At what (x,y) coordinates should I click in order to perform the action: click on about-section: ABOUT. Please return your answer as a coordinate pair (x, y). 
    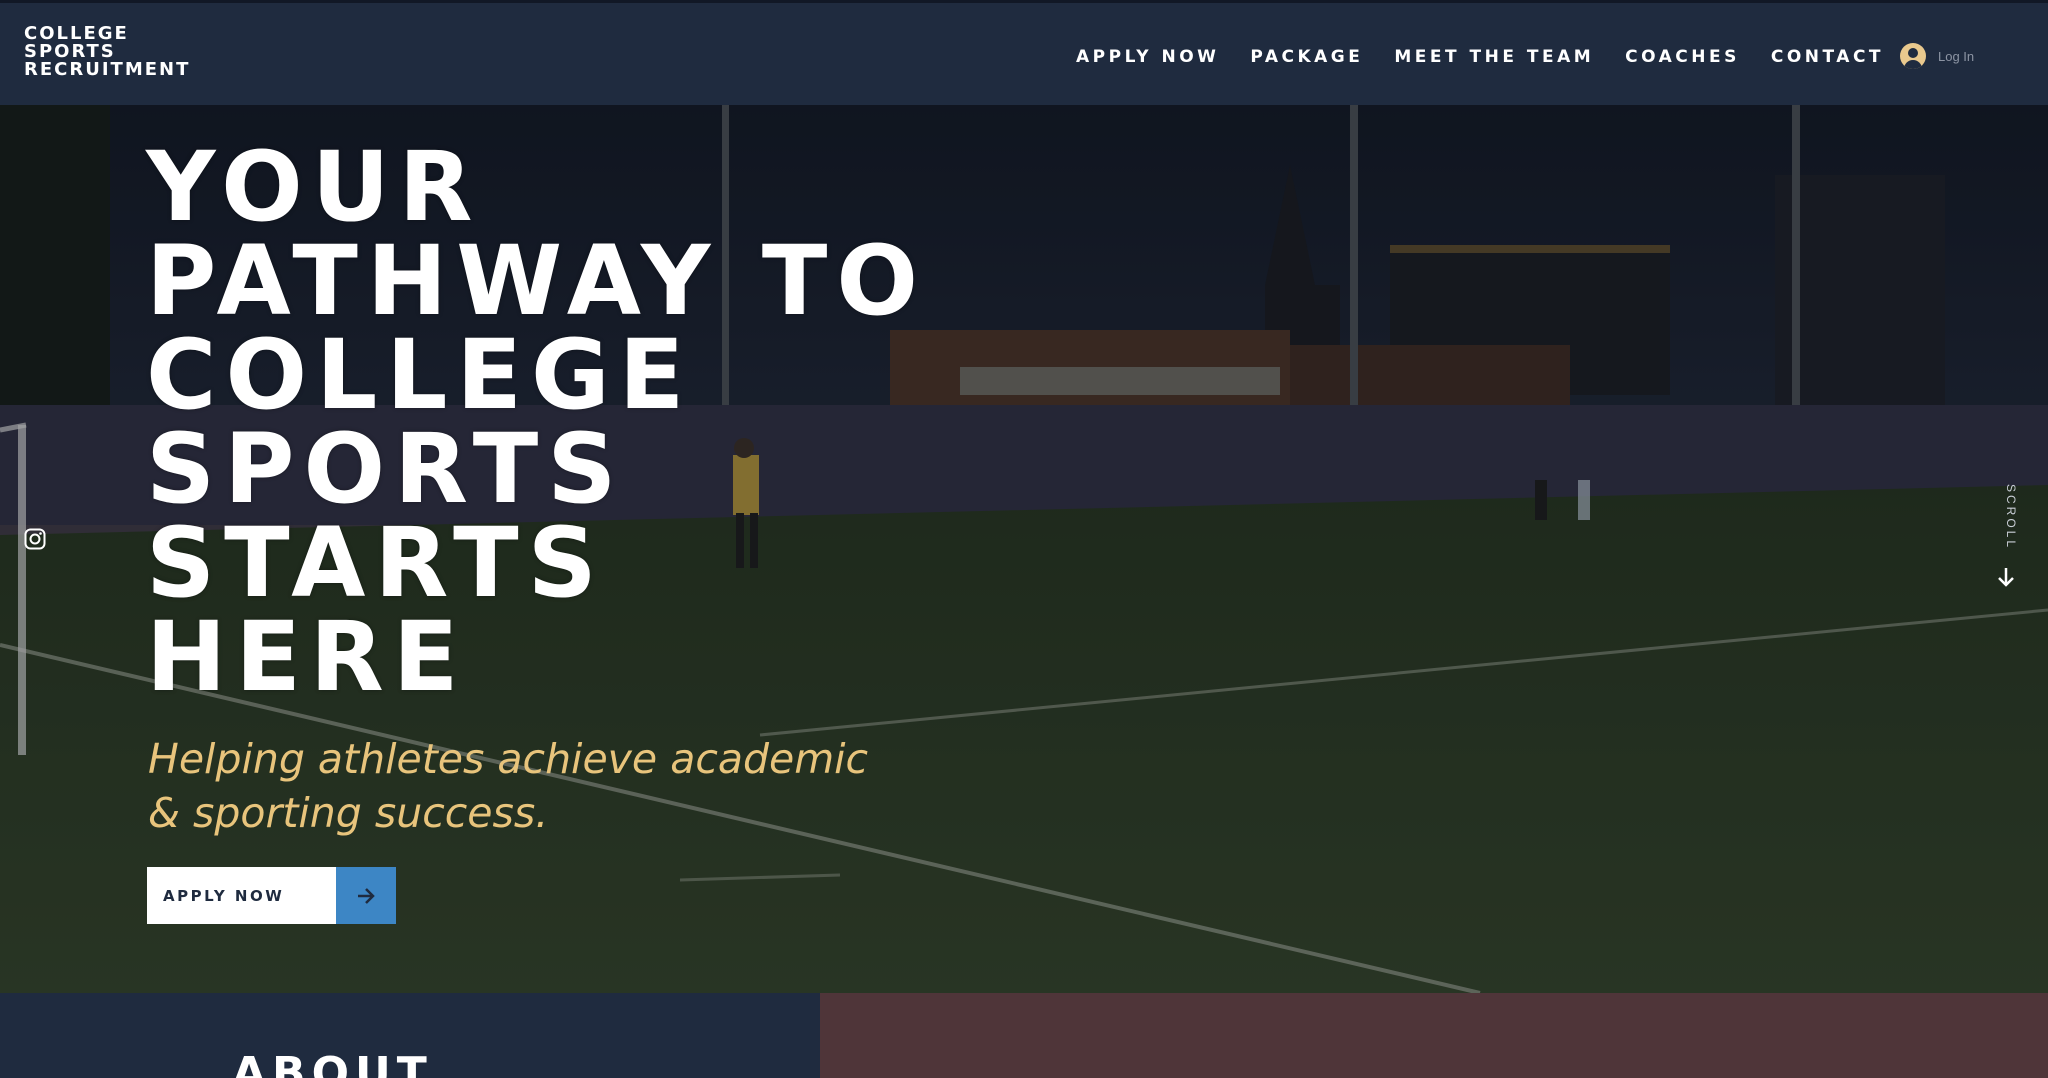
    Looking at the image, I should click on (410, 1035).